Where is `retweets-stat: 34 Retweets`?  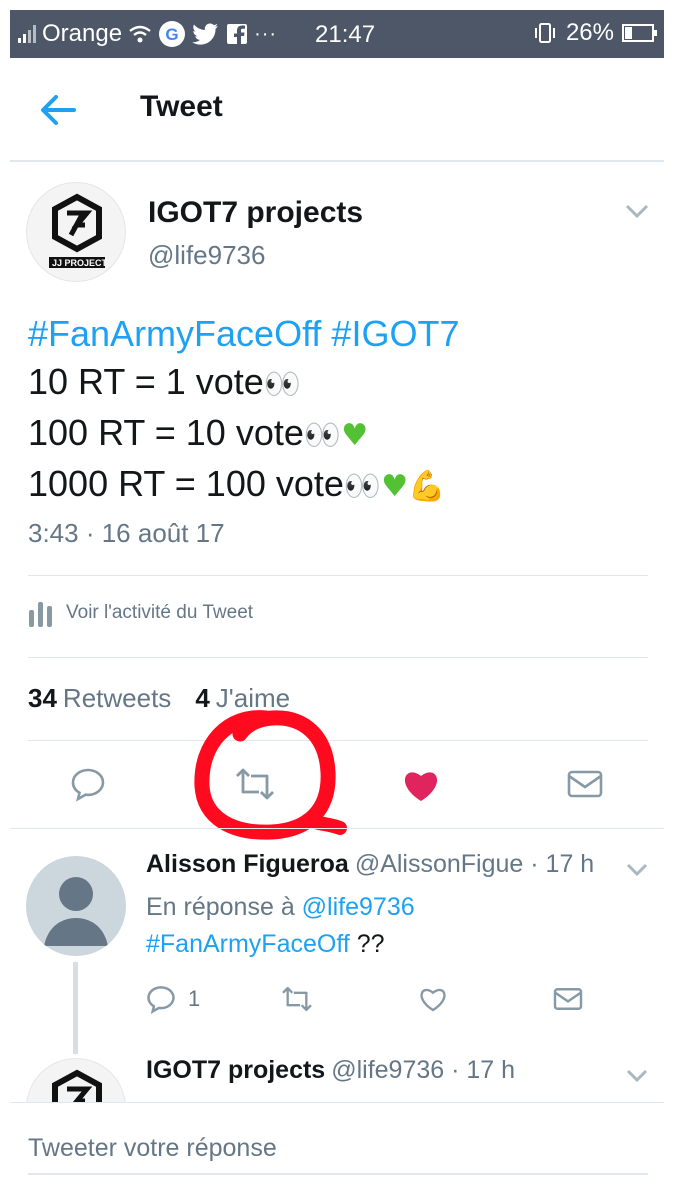 retweets-stat: 34 Retweets is located at coordinates (99, 698).